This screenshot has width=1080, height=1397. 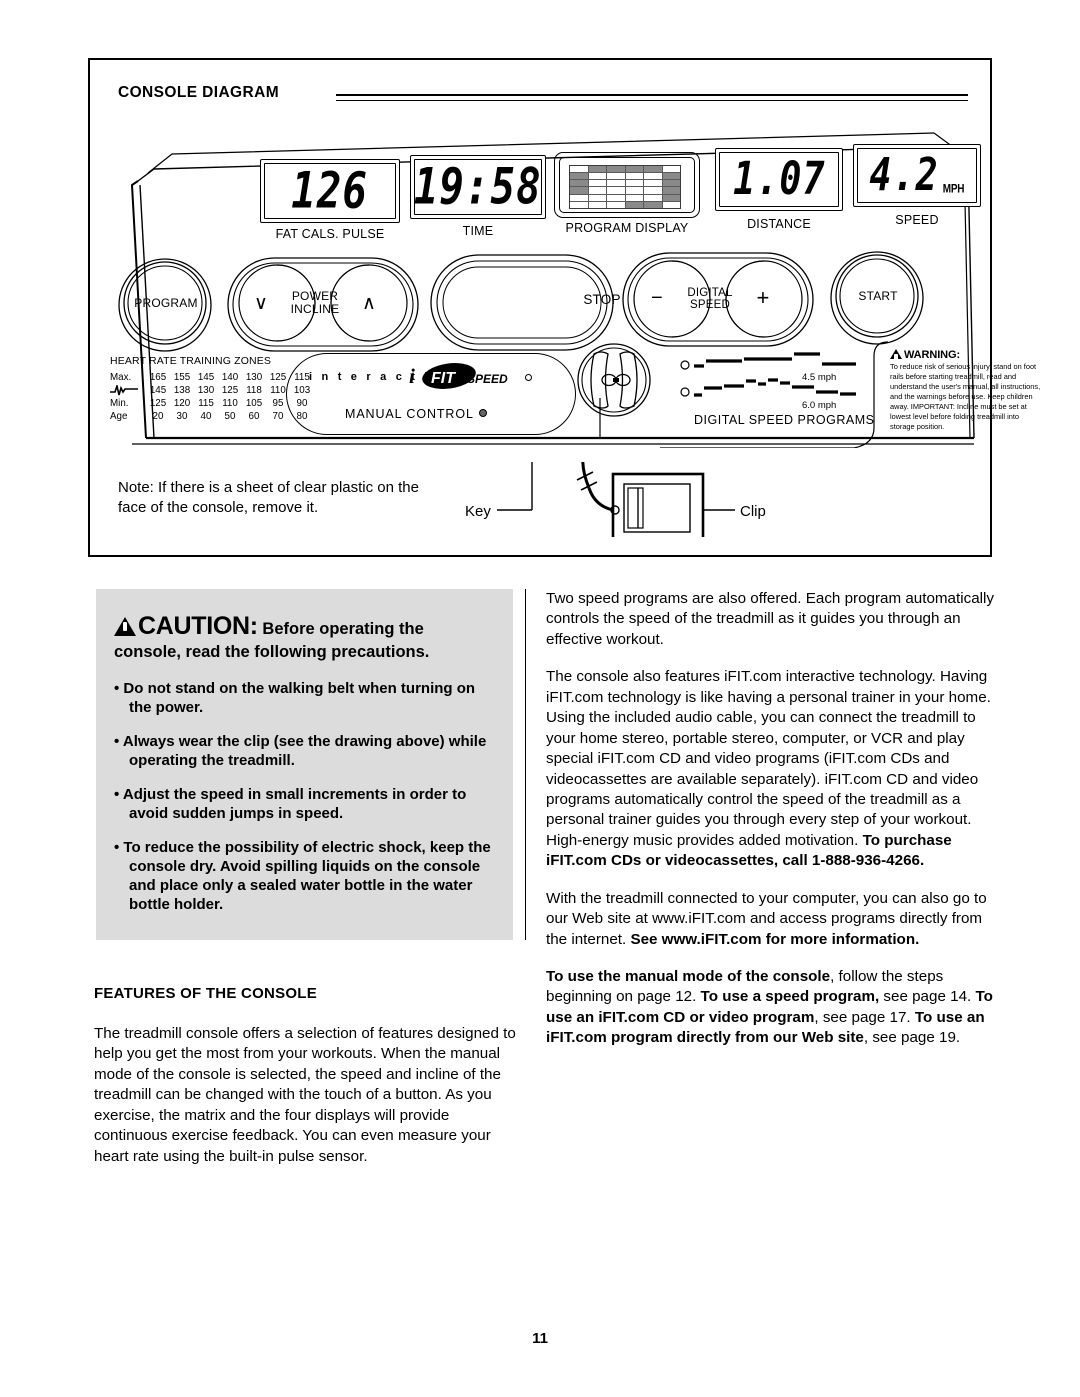 I want to click on hr-cell: 110, so click(x=230, y=404).